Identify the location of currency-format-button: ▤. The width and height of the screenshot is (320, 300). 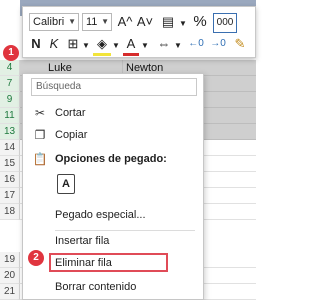
(168, 22).